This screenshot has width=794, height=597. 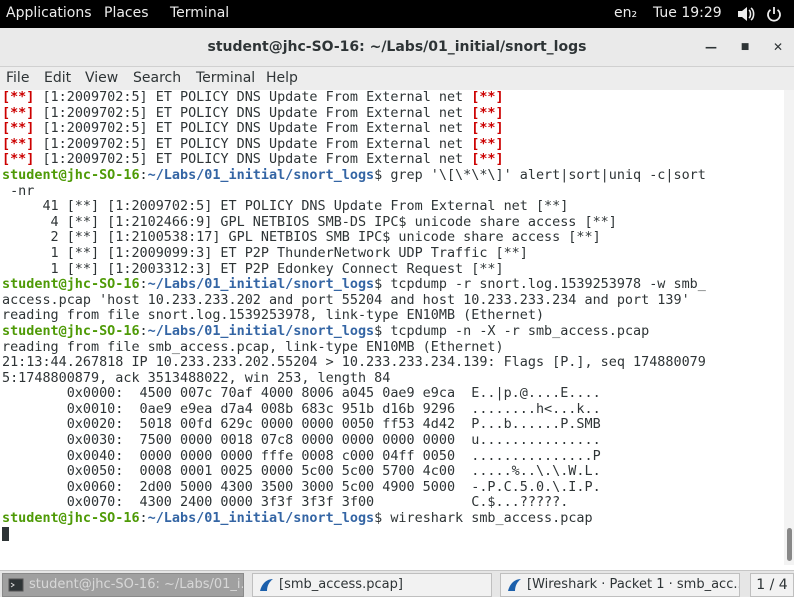 What do you see at coordinates (711, 47) in the screenshot?
I see `minimize-button: —` at bounding box center [711, 47].